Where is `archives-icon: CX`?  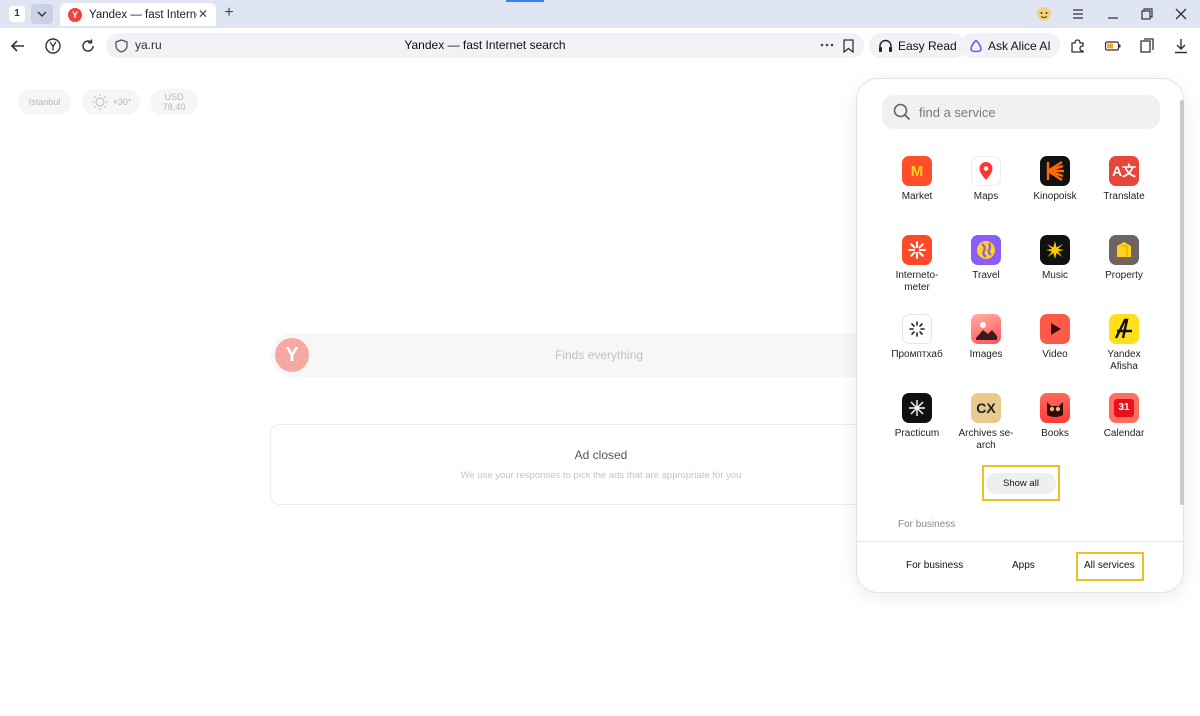
archives-icon: CX is located at coordinates (986, 408).